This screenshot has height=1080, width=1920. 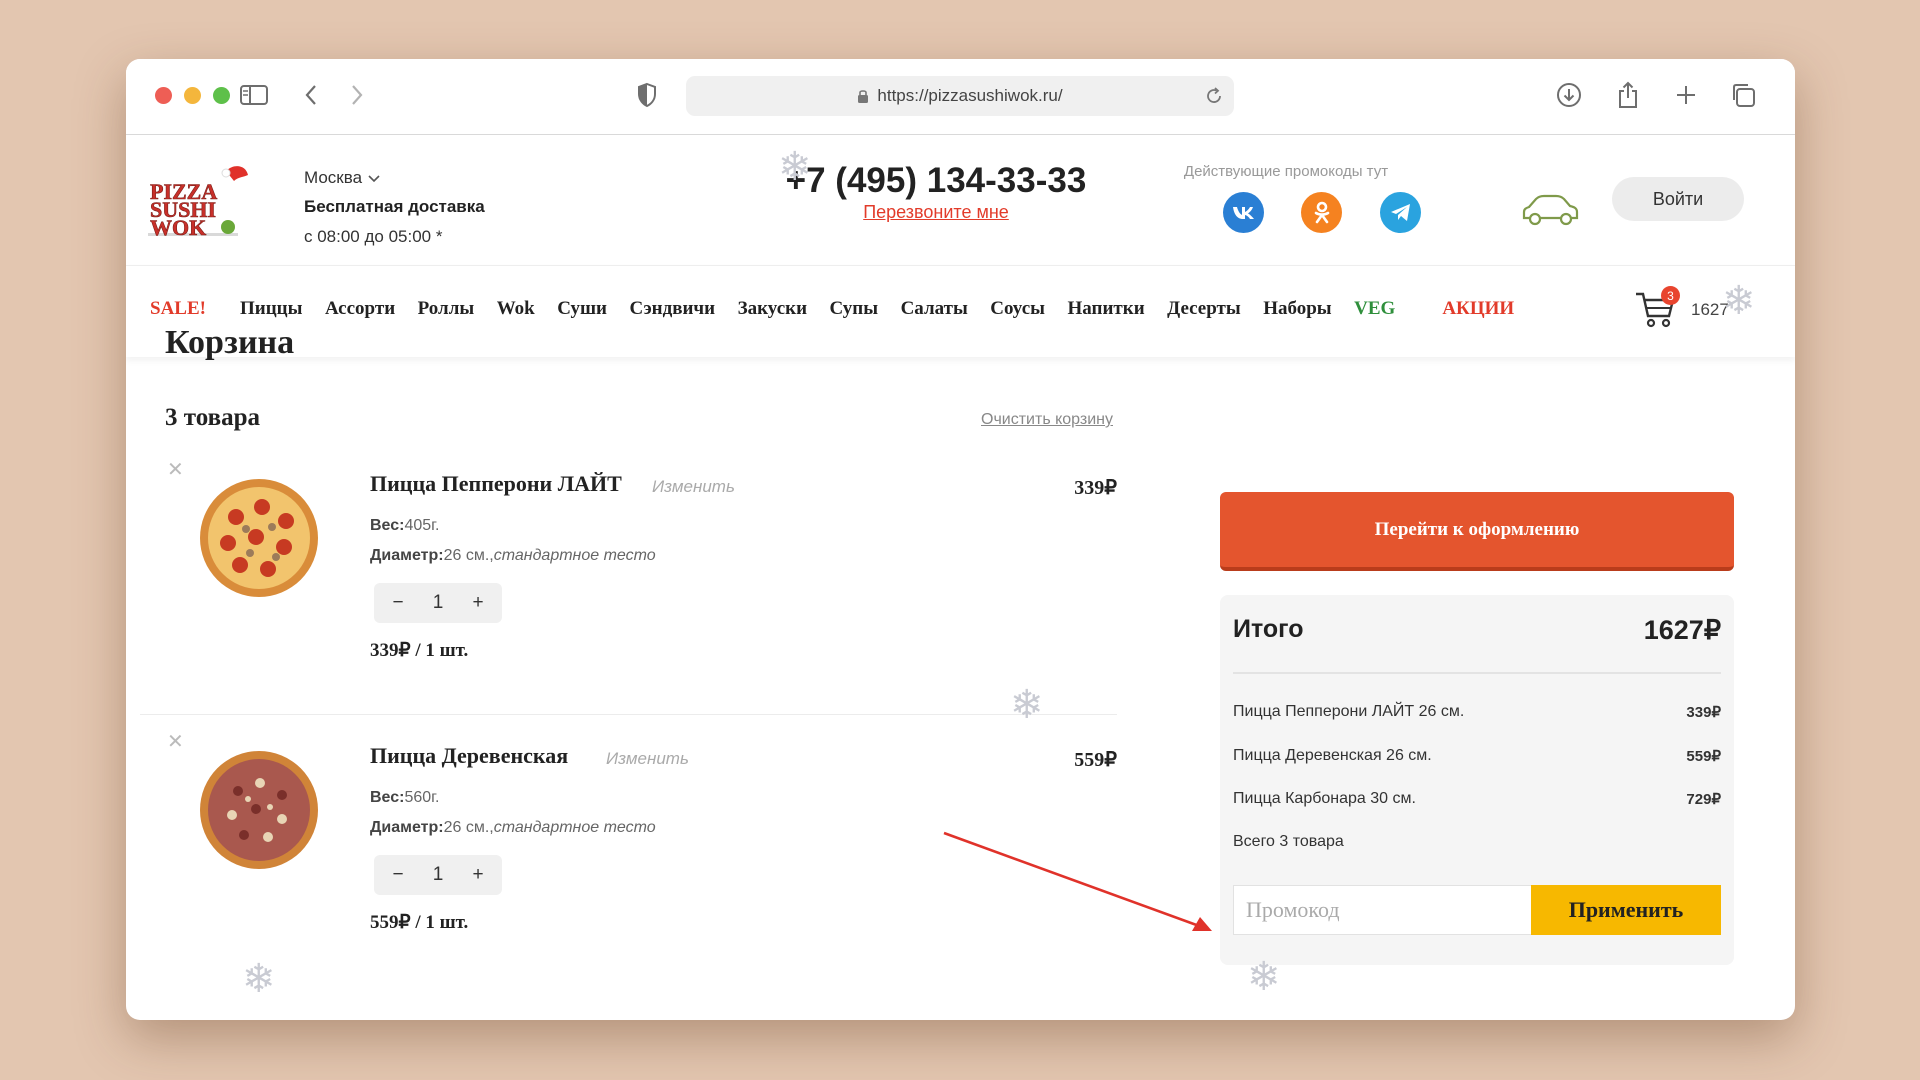 I want to click on nav-item-assorti: Ассорти, so click(x=360, y=309).